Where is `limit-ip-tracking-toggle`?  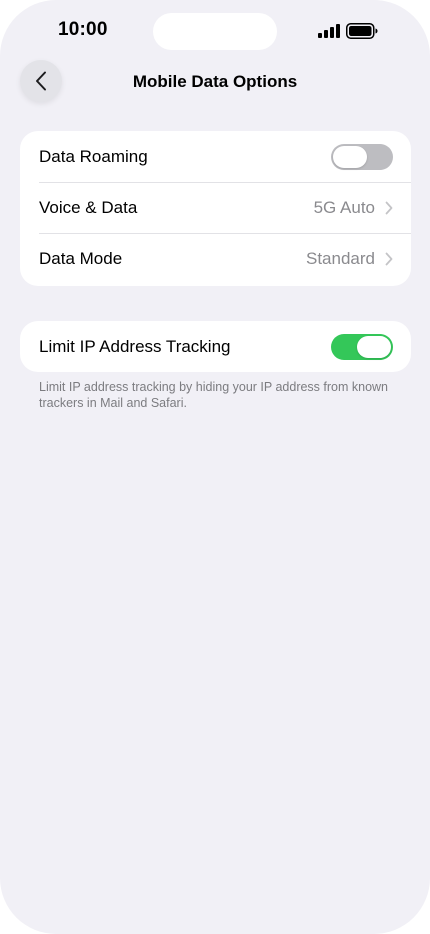 limit-ip-tracking-toggle is located at coordinates (362, 346).